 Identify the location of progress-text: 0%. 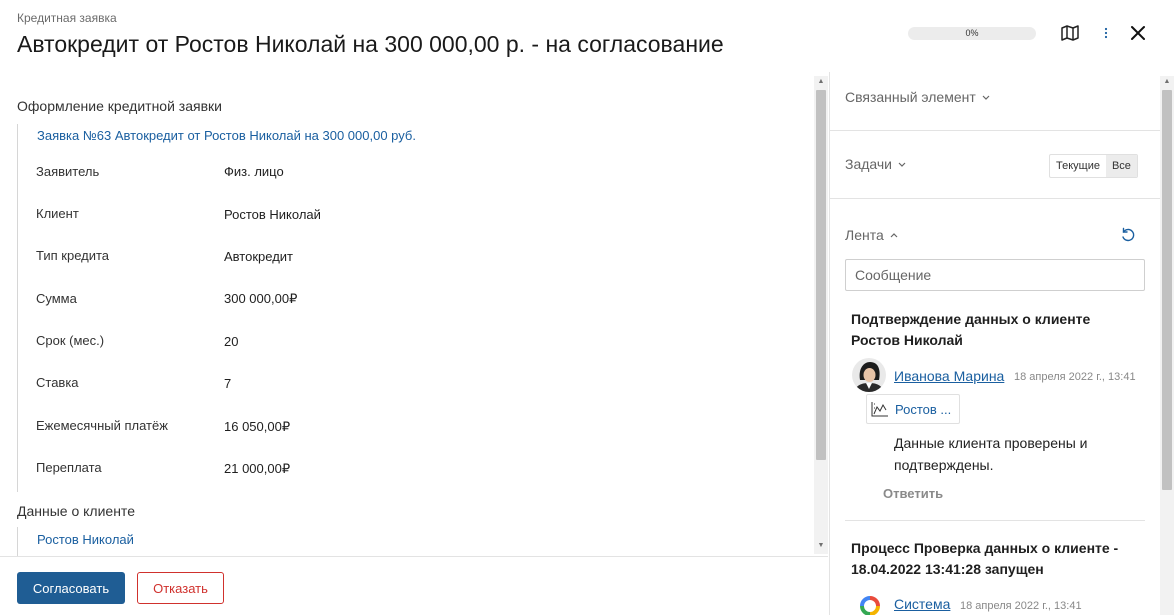
(972, 33).